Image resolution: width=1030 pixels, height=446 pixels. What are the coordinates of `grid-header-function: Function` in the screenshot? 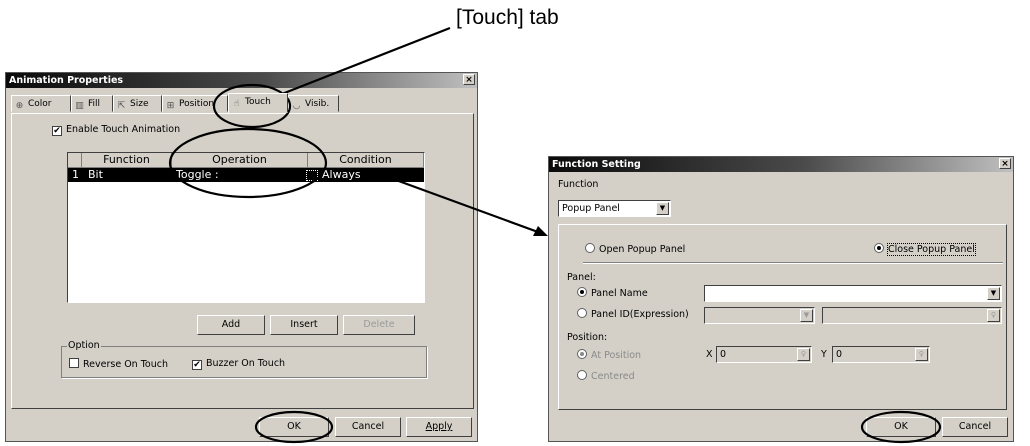 It's located at (127, 160).